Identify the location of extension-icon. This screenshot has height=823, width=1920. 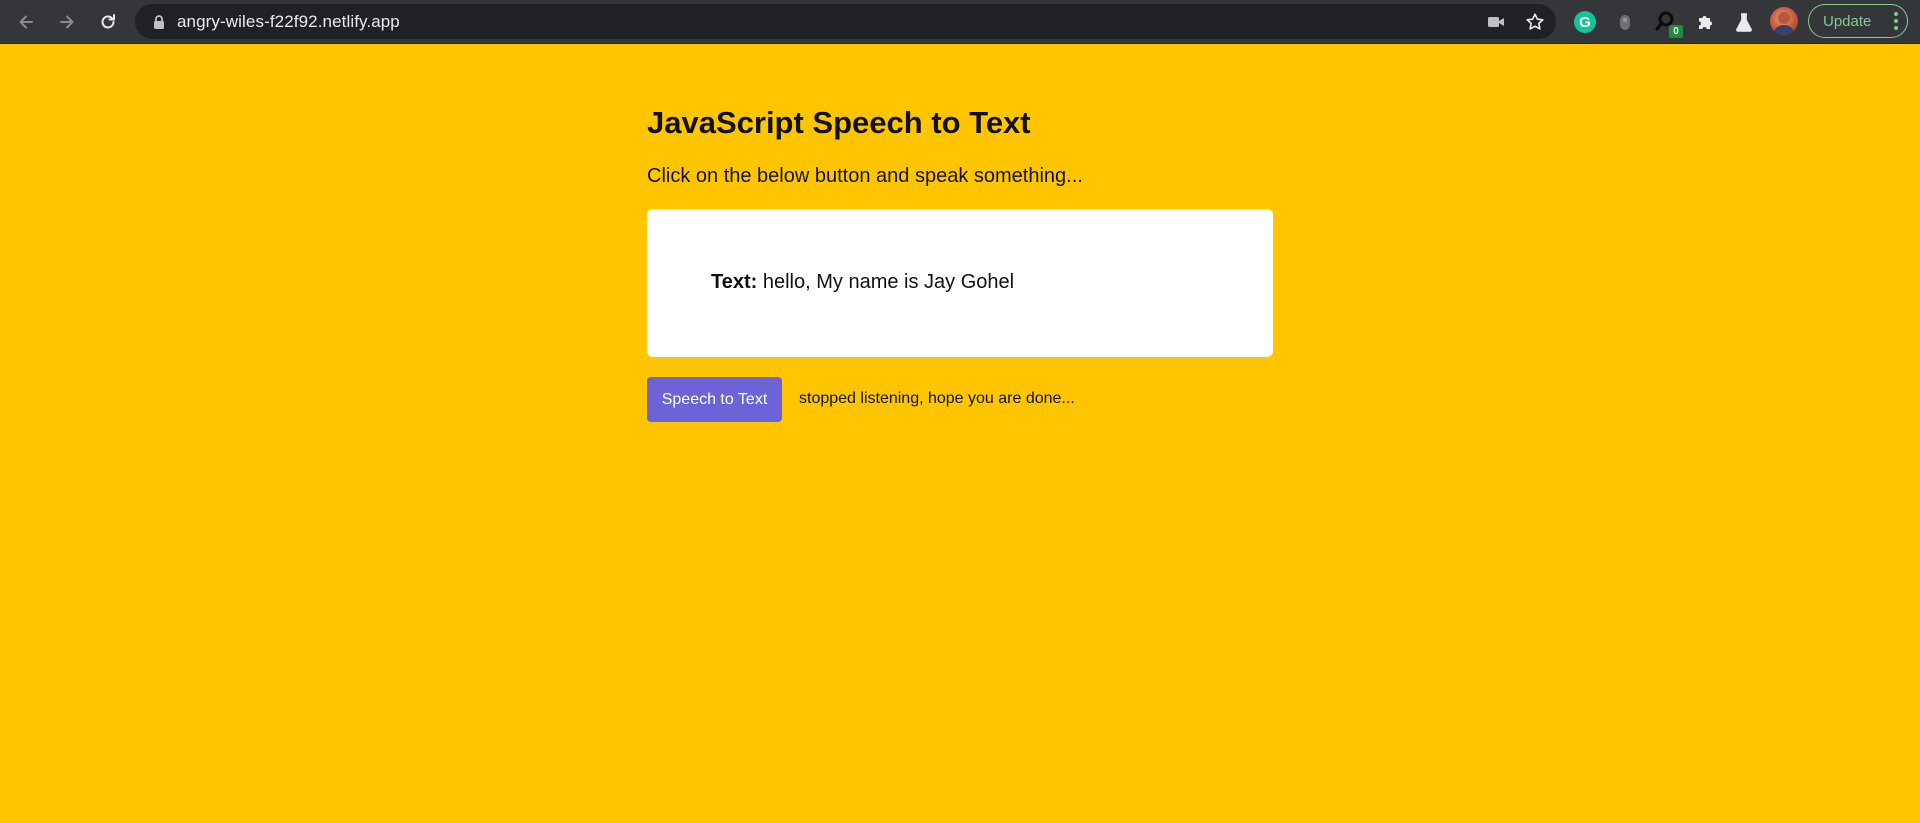
(1625, 22).